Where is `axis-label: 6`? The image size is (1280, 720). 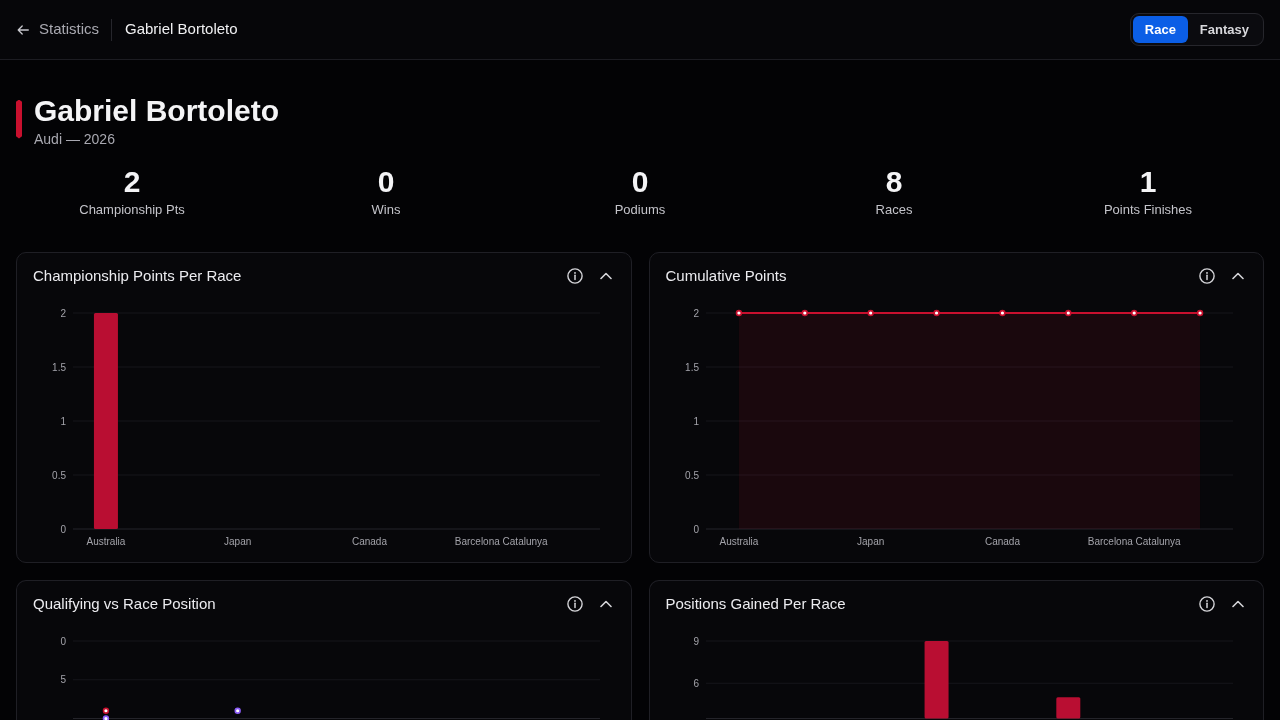 axis-label: 6 is located at coordinates (695, 683).